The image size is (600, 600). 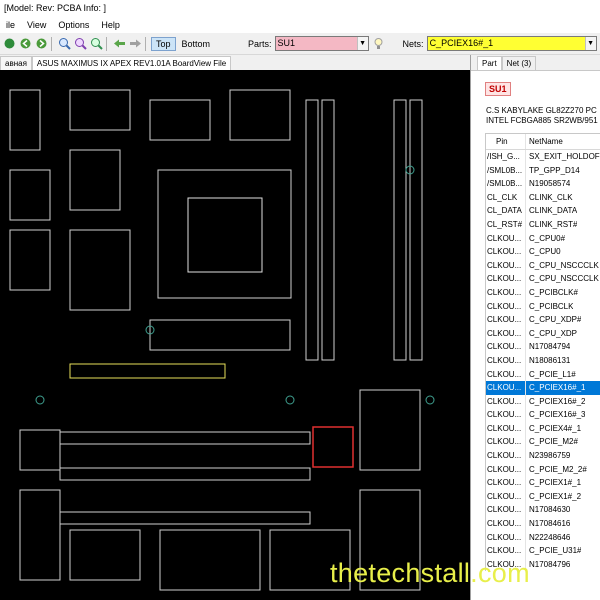 I want to click on back-icon, so click(x=25, y=43).